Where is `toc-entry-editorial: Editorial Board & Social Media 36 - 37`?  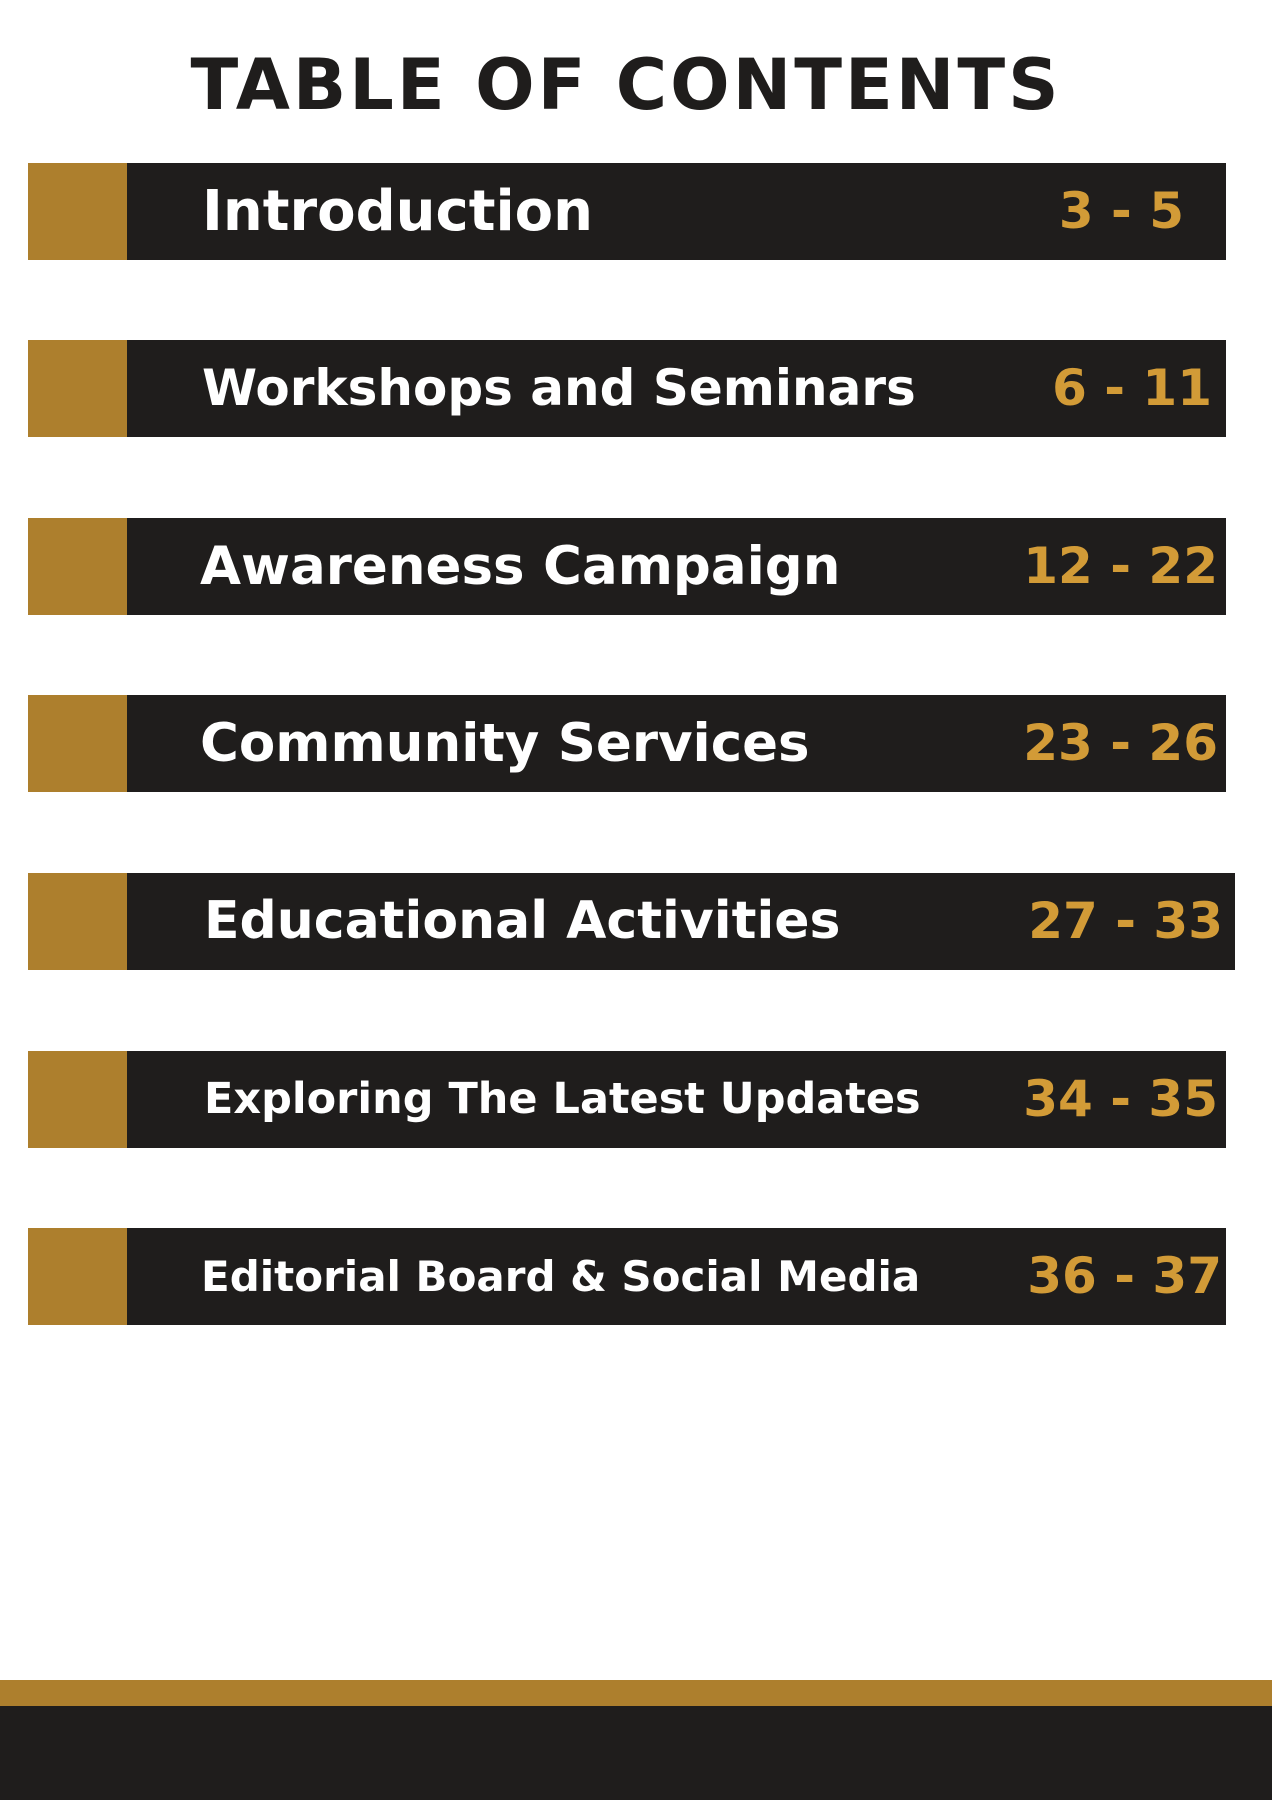
toc-entry-editorial: Editorial Board & Social Media 36 - 37 is located at coordinates (627, 1276).